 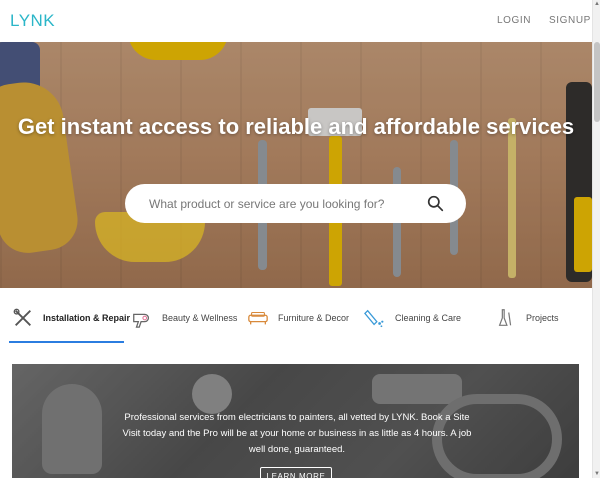 What do you see at coordinates (597, 82) in the screenshot?
I see `scroll-thumb` at bounding box center [597, 82].